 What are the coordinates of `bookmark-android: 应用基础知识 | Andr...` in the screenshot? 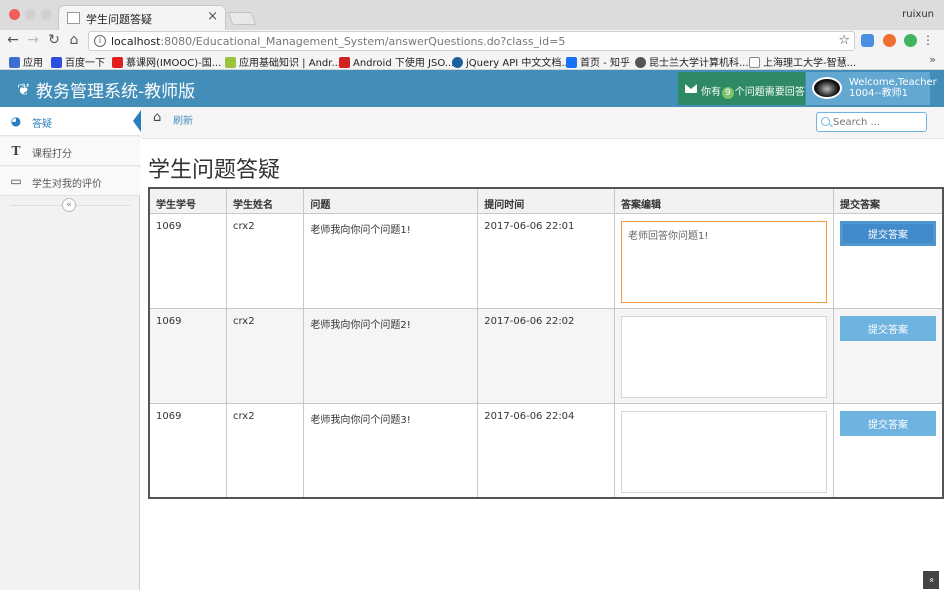 It's located at (283, 61).